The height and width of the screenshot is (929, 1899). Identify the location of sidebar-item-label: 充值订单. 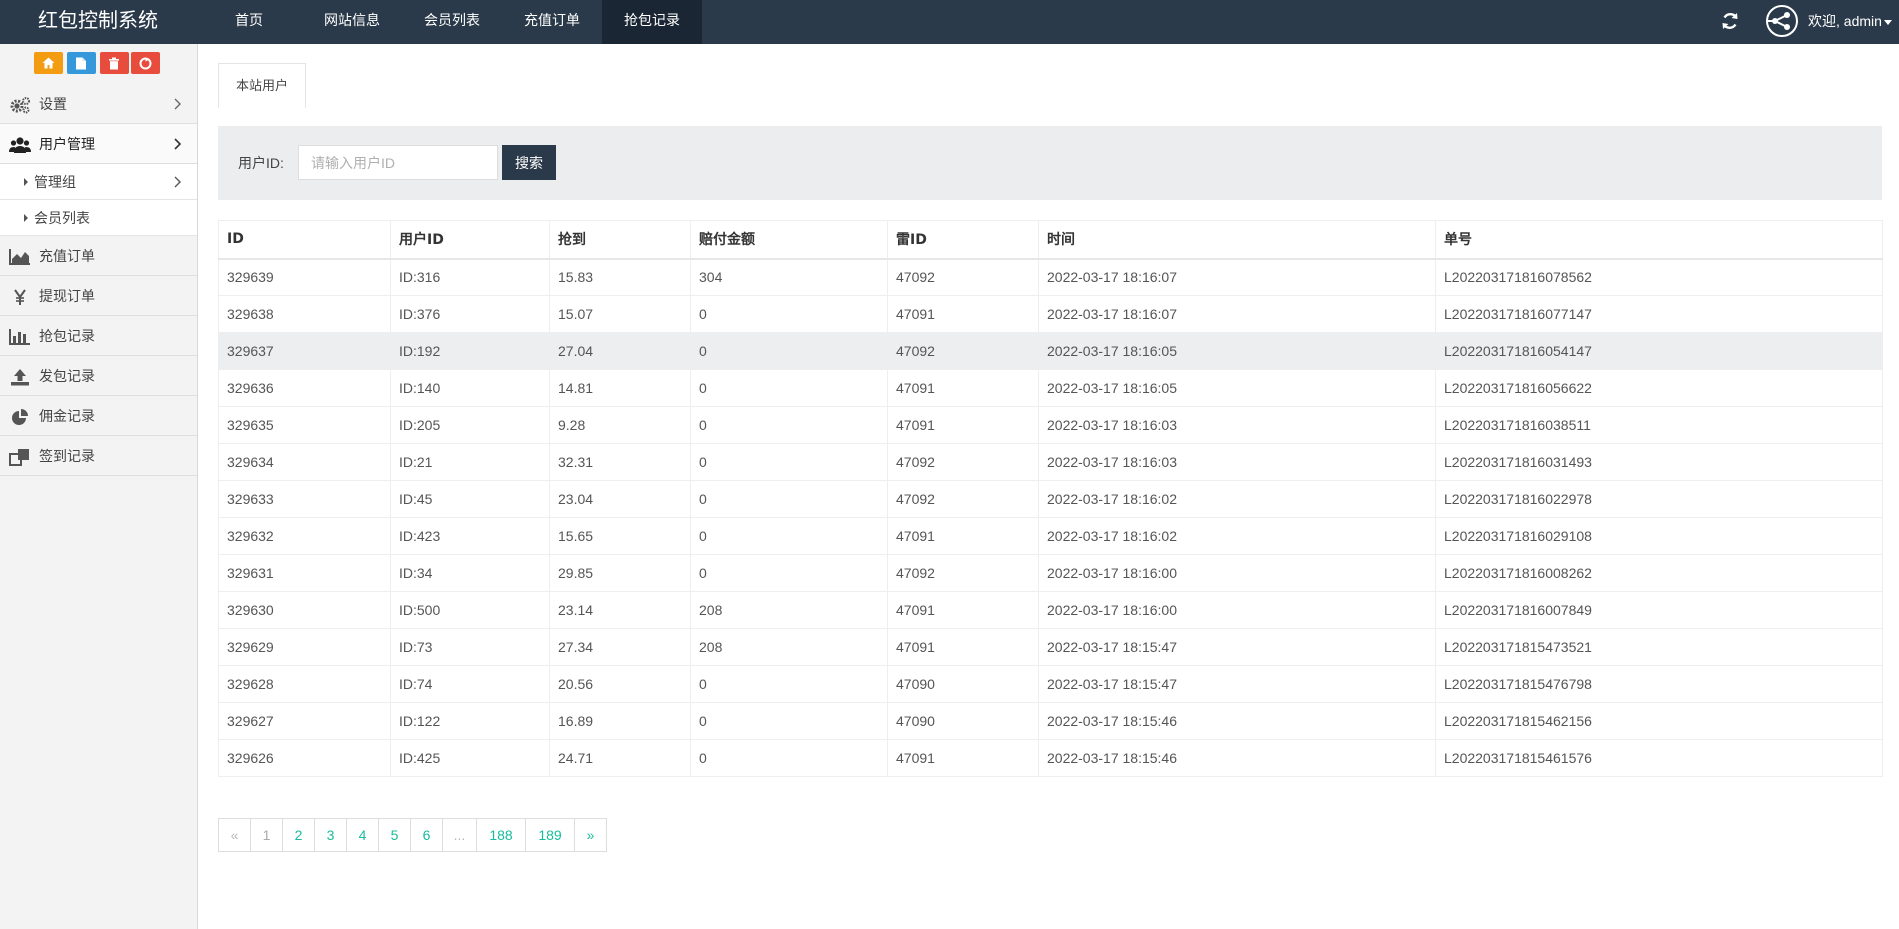
(67, 256).